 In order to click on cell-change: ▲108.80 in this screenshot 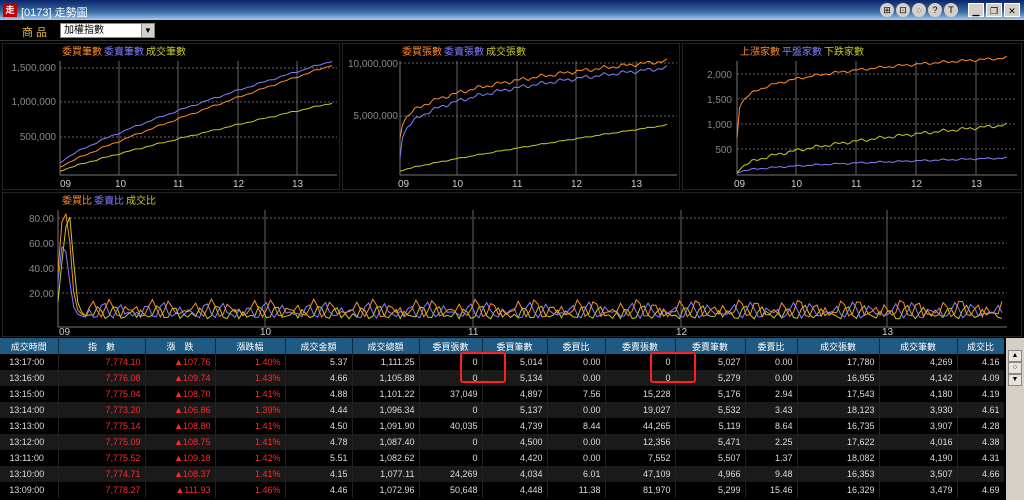, I will do `click(180, 426)`.